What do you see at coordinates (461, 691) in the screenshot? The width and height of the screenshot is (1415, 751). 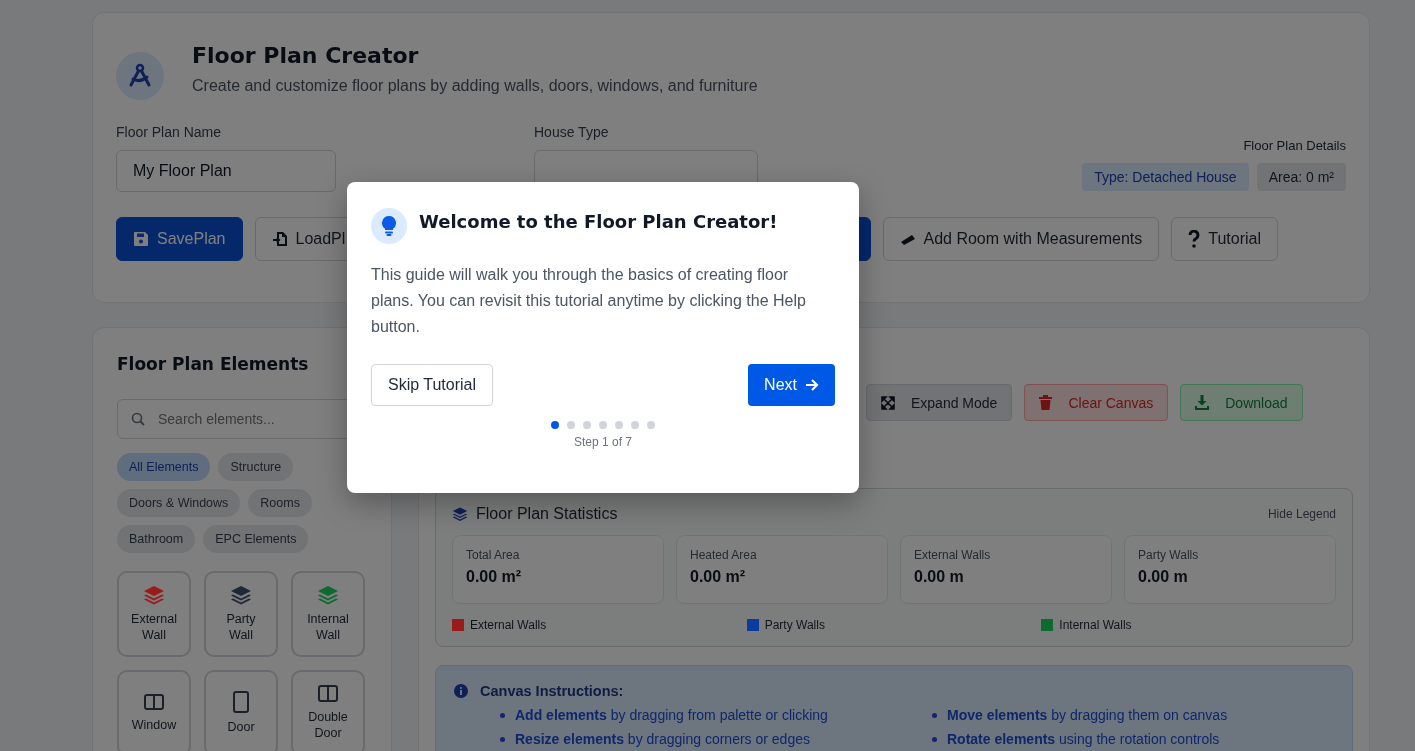 I see `info-icon` at bounding box center [461, 691].